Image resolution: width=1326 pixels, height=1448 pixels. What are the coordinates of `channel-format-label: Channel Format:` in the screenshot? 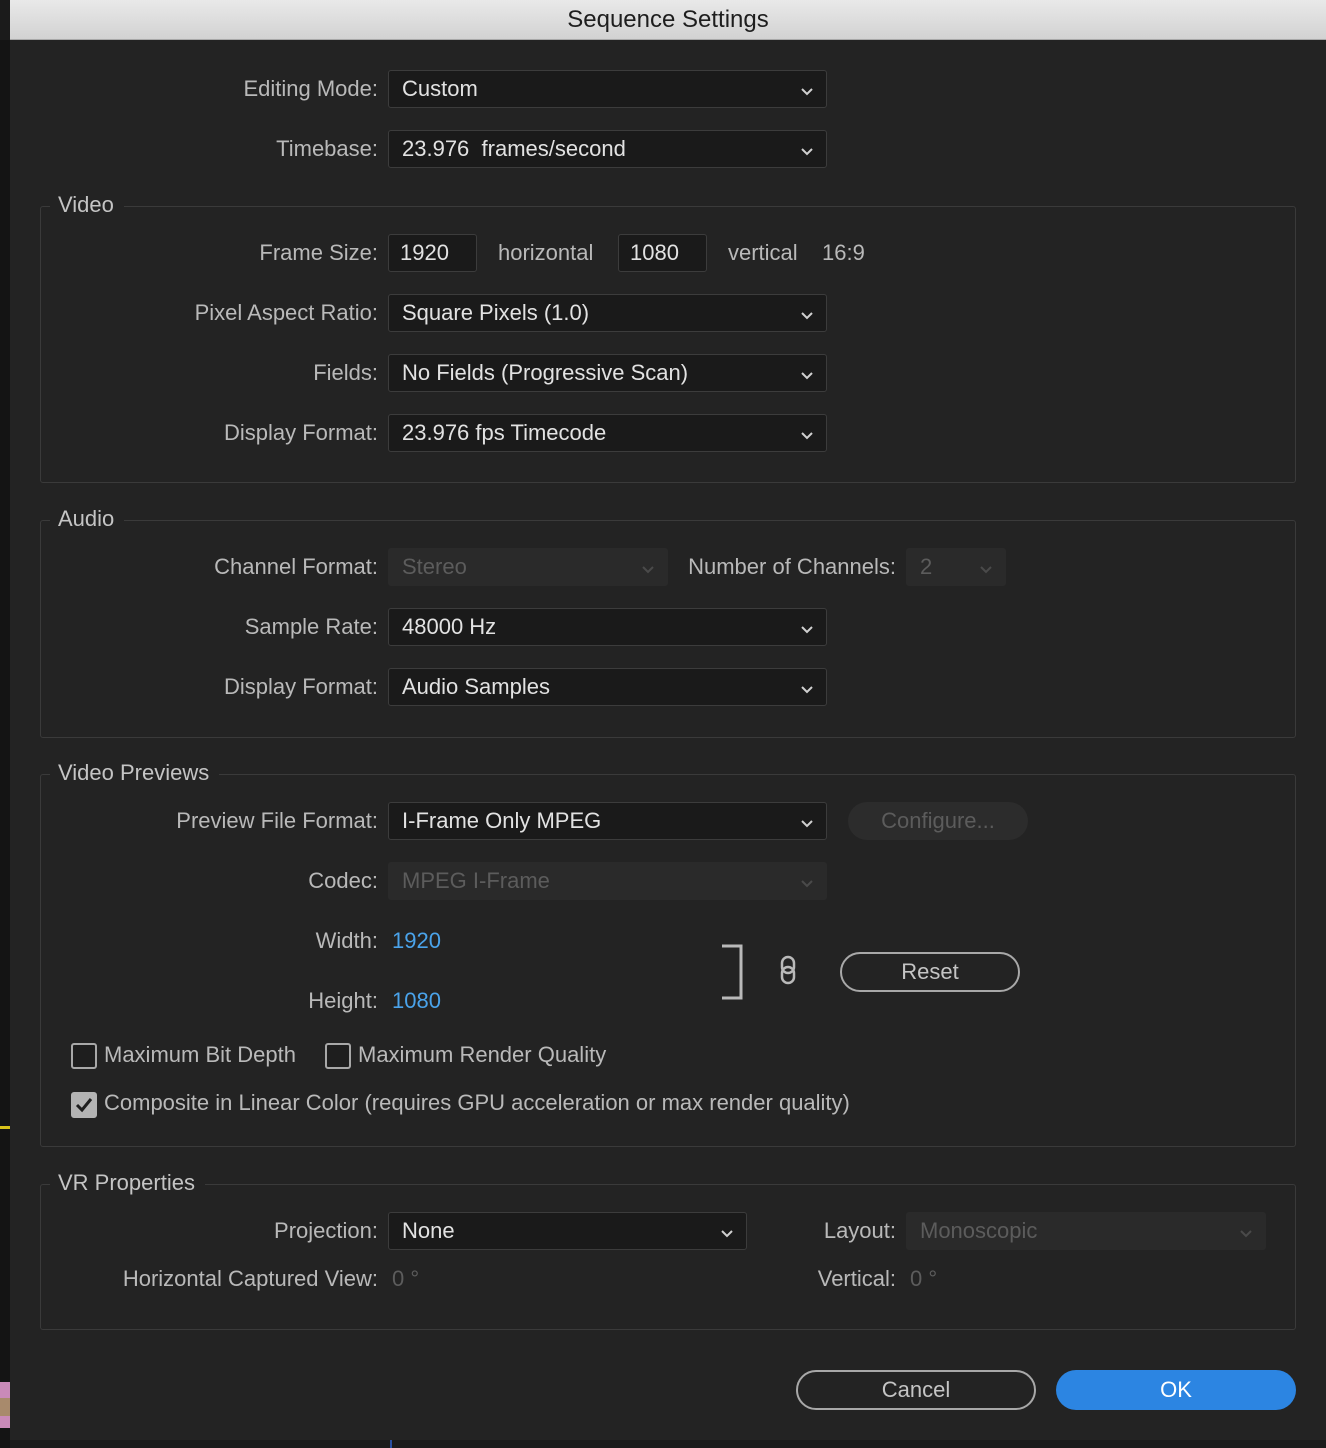 It's located at (296, 566).